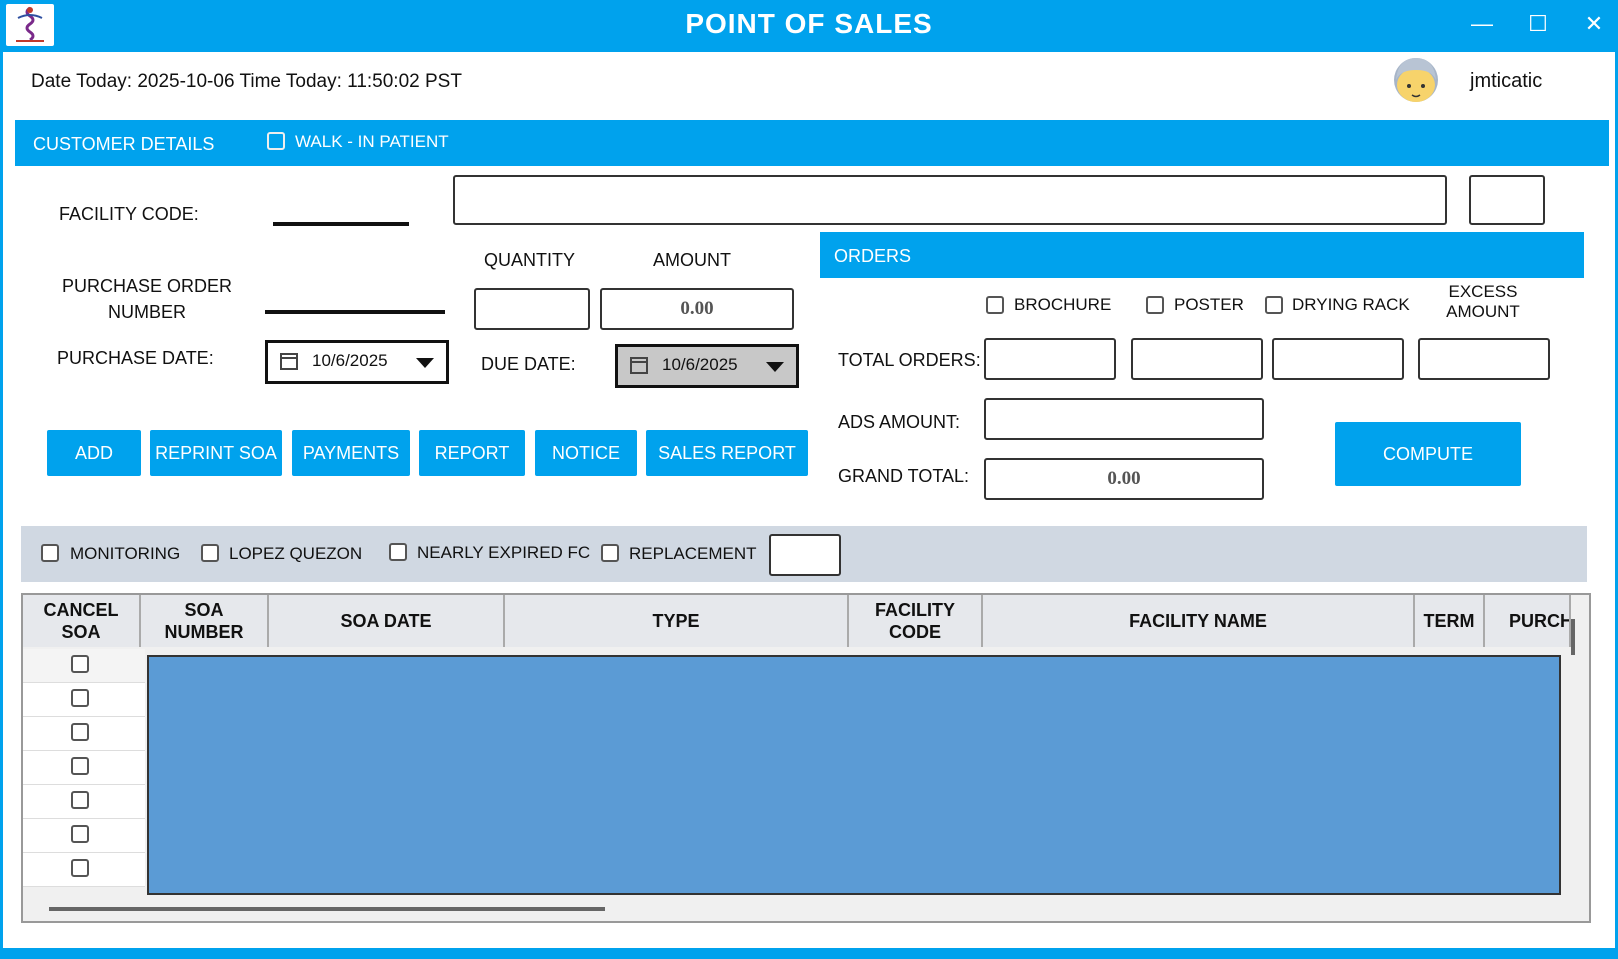 The width and height of the screenshot is (1618, 959). What do you see at coordinates (528, 364) in the screenshot?
I see `due-date-label: DUE DATE:` at bounding box center [528, 364].